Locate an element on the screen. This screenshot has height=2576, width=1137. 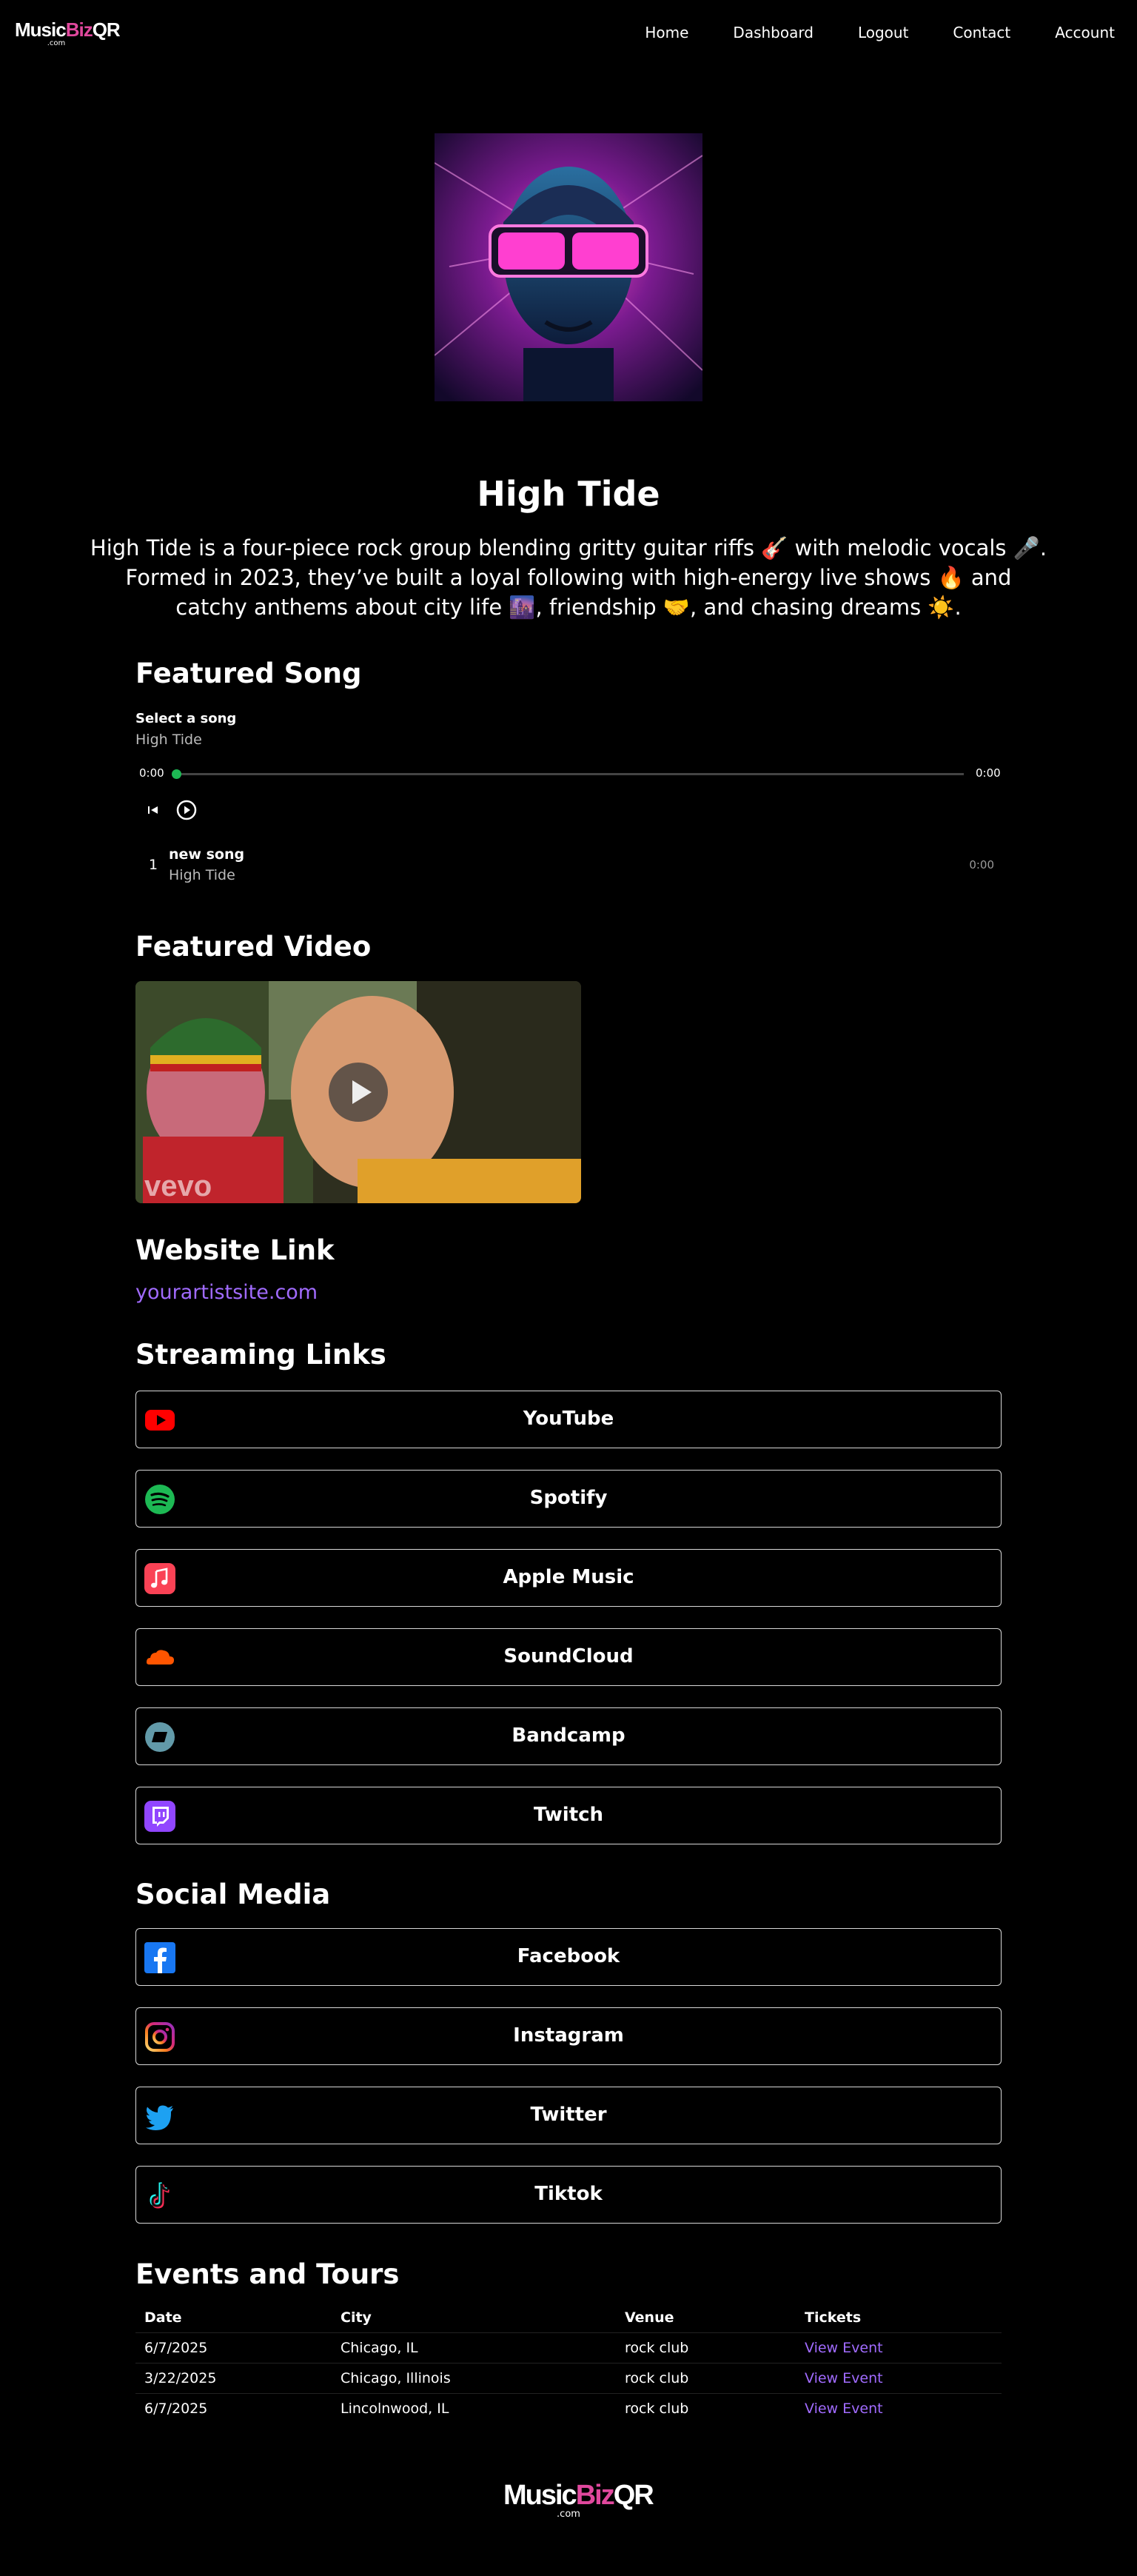
spotify-label: Spotify is located at coordinates (568, 1498).